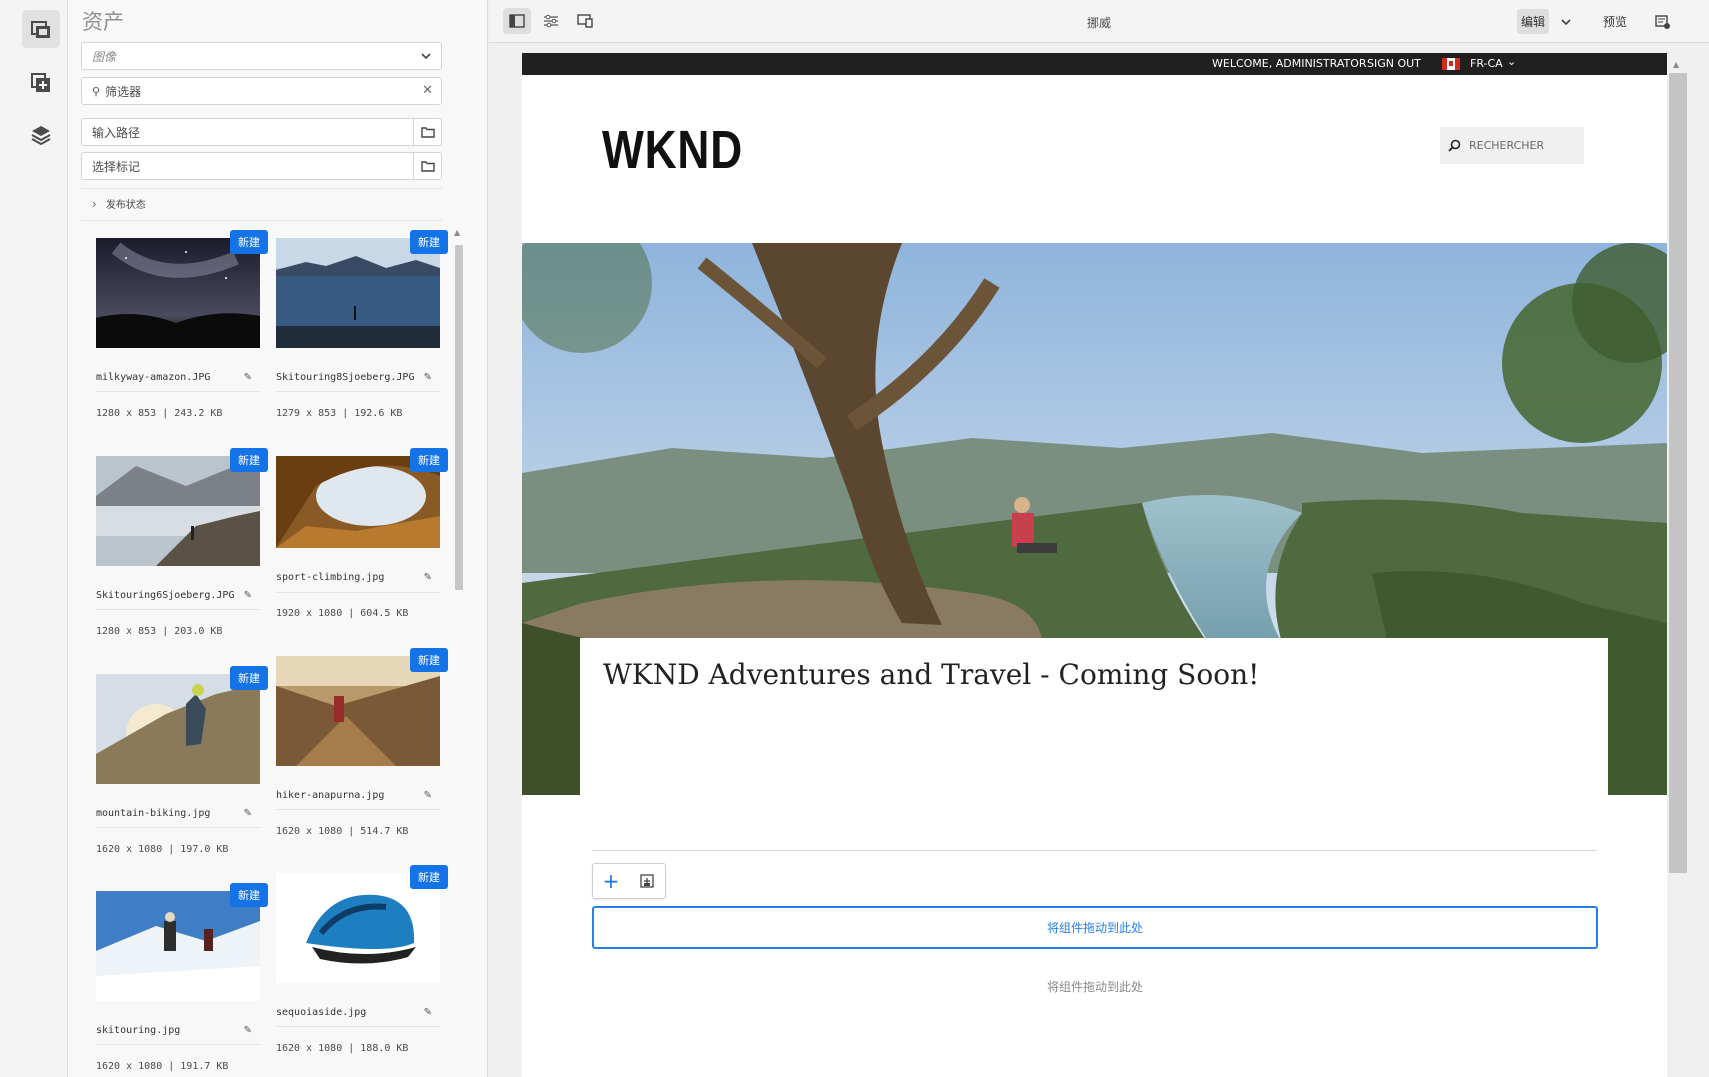 The height and width of the screenshot is (1077, 1709). I want to click on chevron-down-icon: ⌄, so click(1511, 61).